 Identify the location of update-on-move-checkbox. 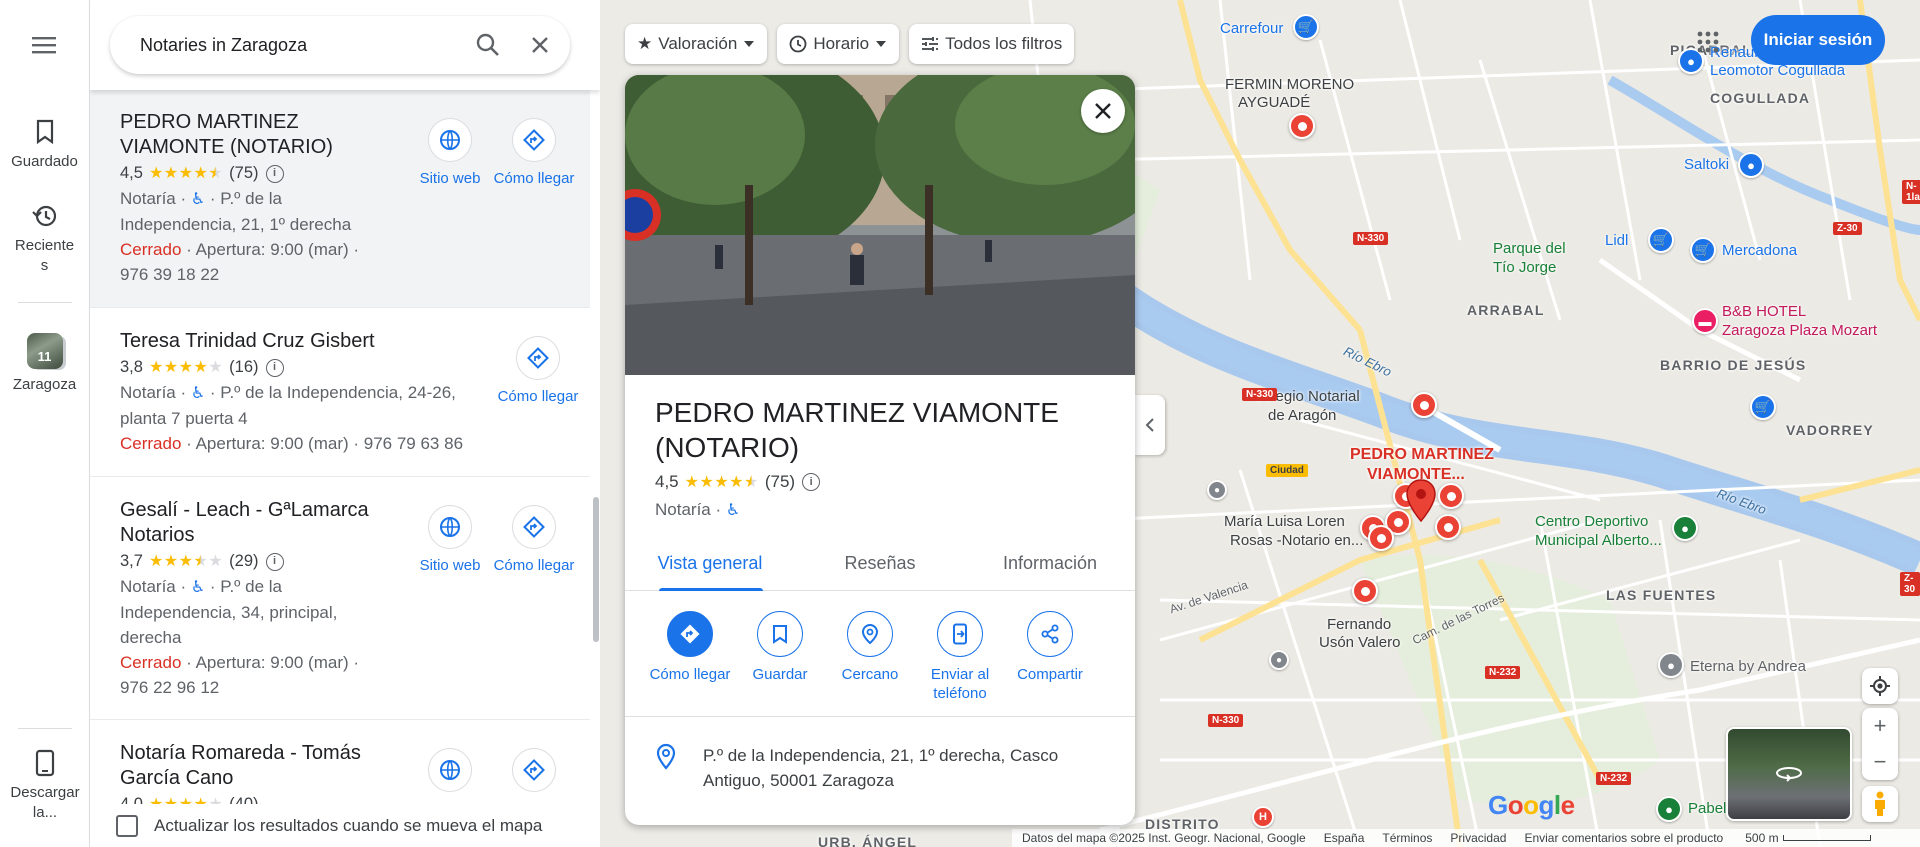
(127, 825).